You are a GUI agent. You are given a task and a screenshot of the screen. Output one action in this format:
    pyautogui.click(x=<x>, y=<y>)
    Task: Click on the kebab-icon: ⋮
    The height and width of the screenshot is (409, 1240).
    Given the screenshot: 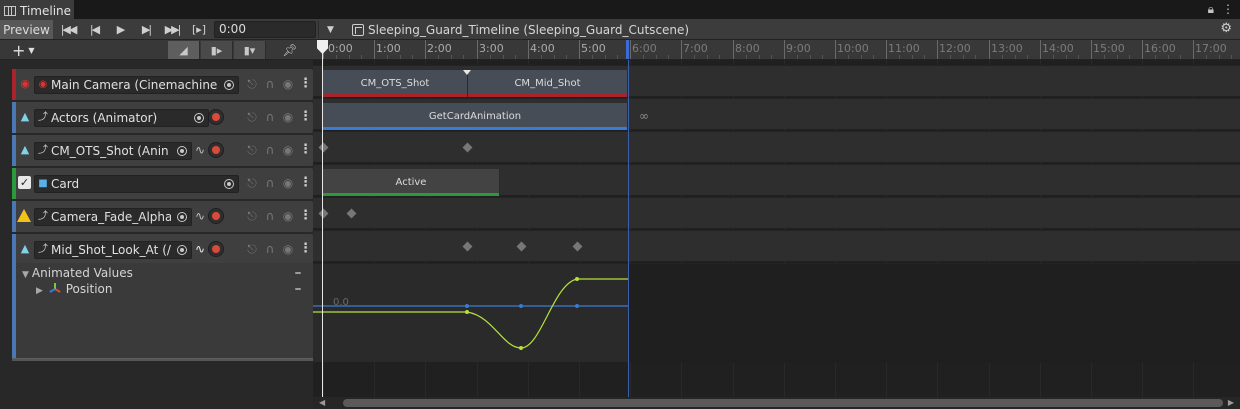 What is the action you would take?
    pyautogui.click(x=1228, y=9)
    